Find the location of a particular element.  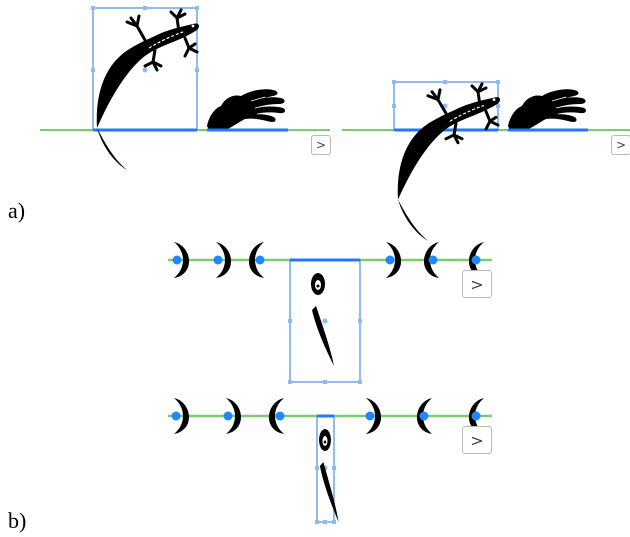

lizard-icon-lowered is located at coordinates (449, 162).